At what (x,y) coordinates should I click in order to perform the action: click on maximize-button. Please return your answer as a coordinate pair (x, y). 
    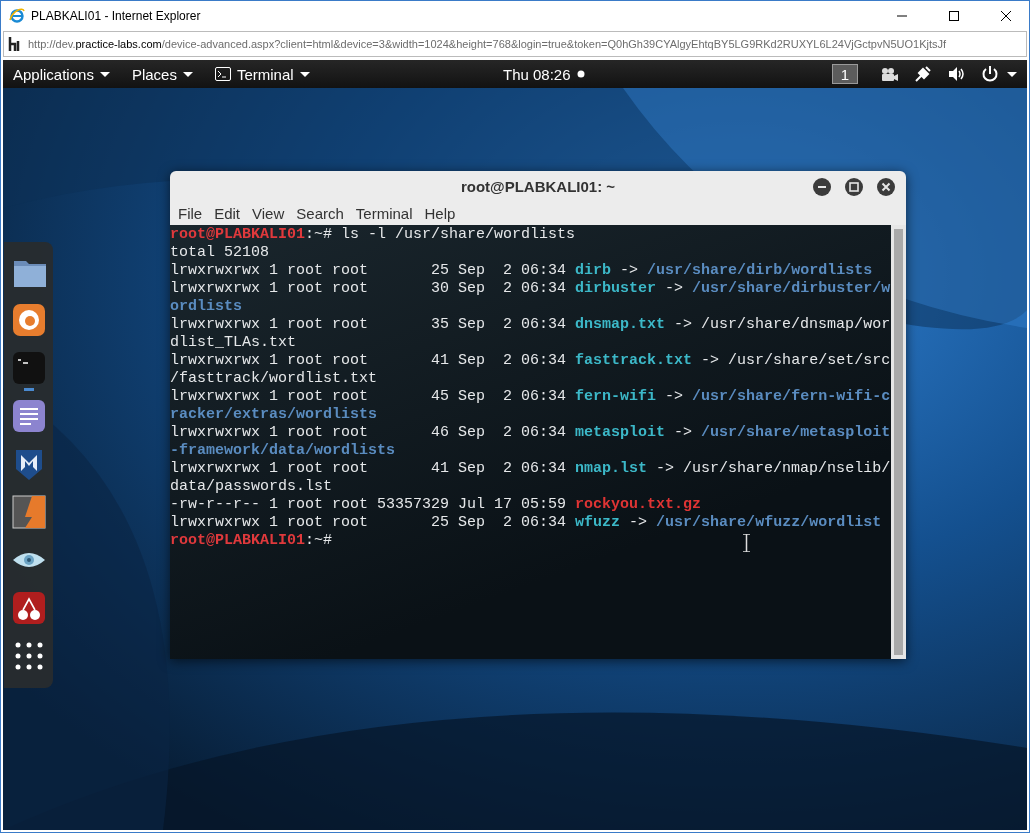
    Looking at the image, I should click on (854, 187).